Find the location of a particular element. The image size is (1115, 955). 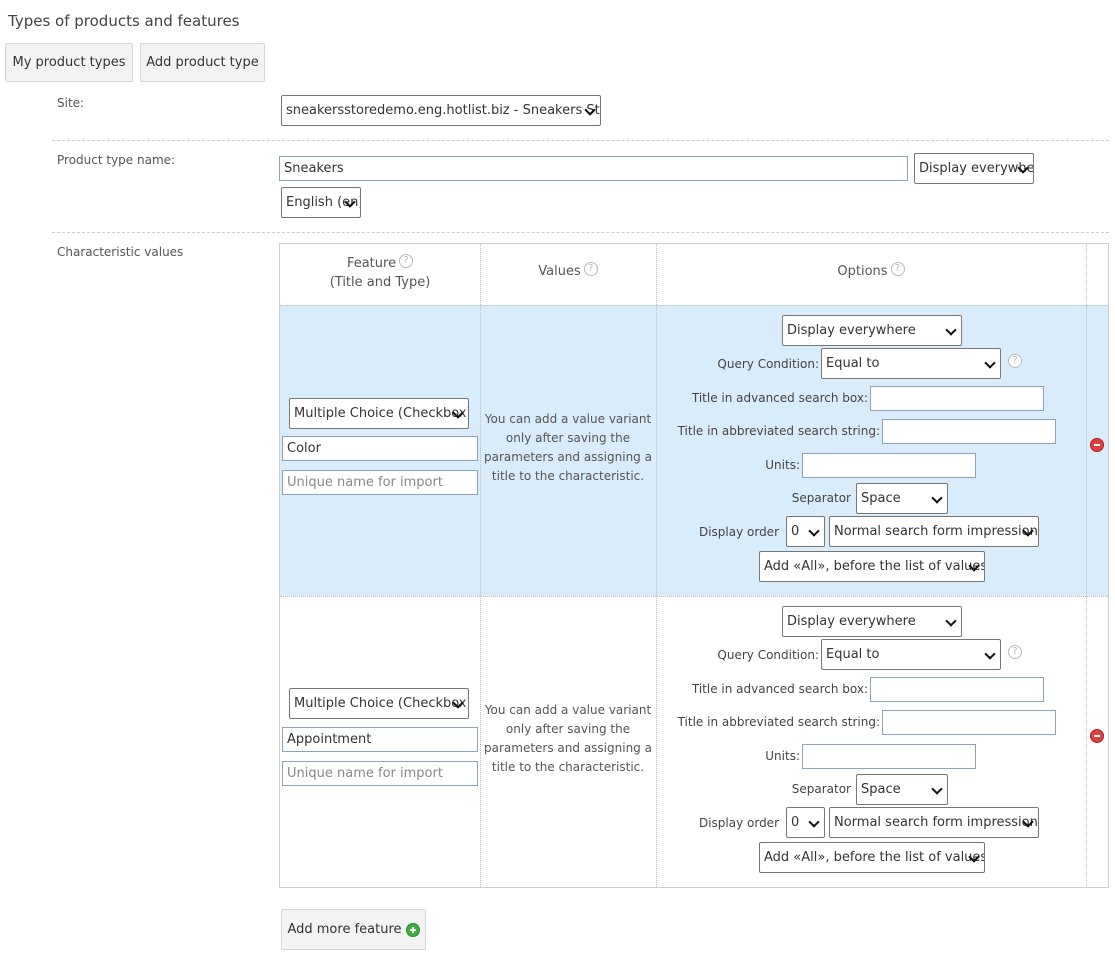

tab-my-product-types: My product types is located at coordinates (69, 62).